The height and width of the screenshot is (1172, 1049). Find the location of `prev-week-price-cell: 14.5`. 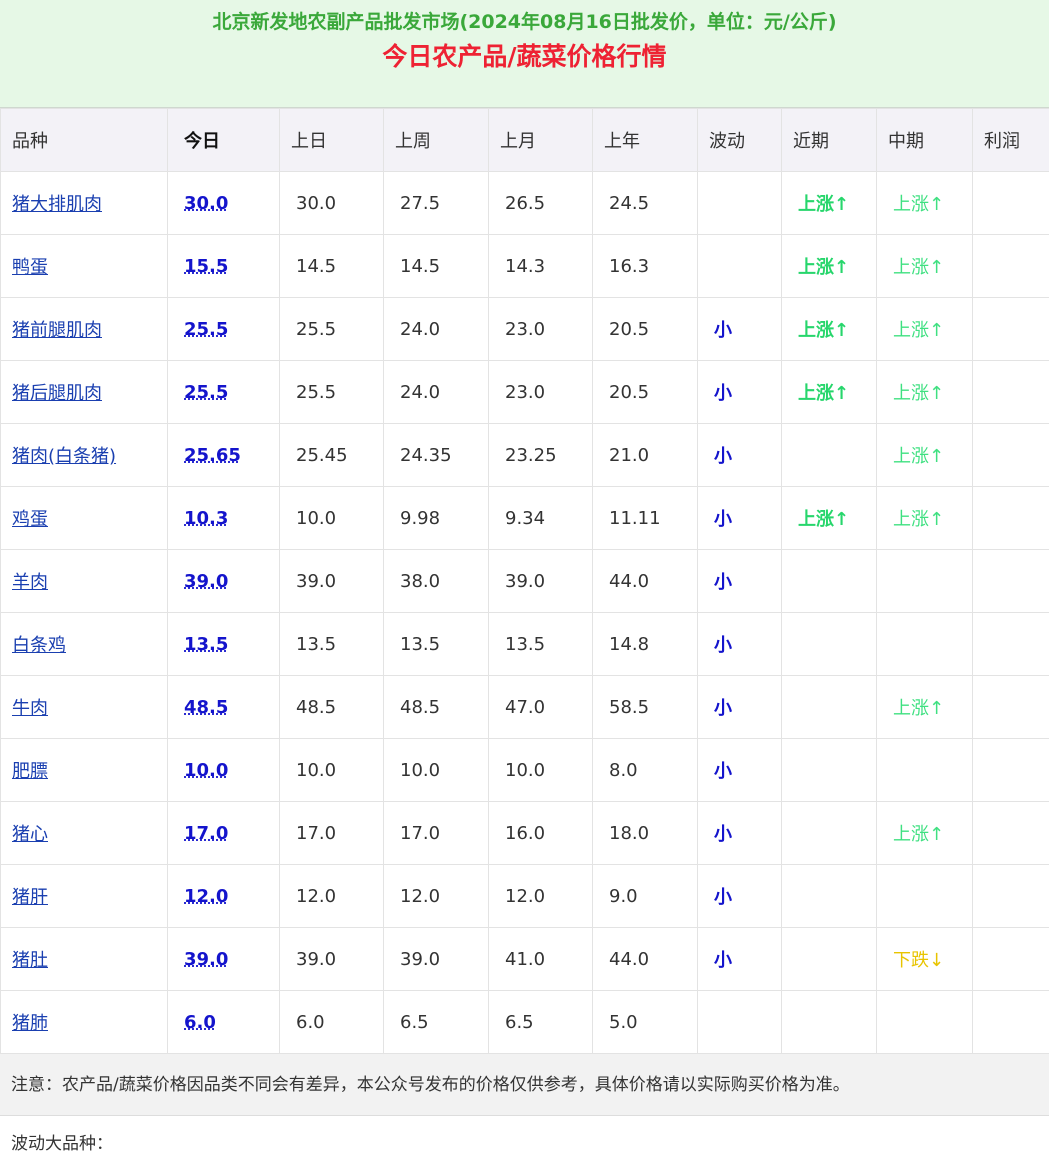

prev-week-price-cell: 14.5 is located at coordinates (436, 266).